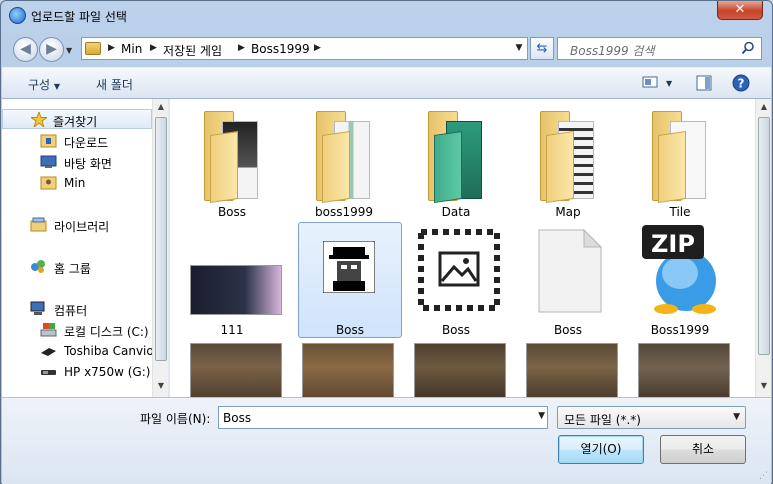 This screenshot has width=773, height=484. What do you see at coordinates (96, 162) in the screenshot?
I see `nav-item-desktop: 바탕 화면` at bounding box center [96, 162].